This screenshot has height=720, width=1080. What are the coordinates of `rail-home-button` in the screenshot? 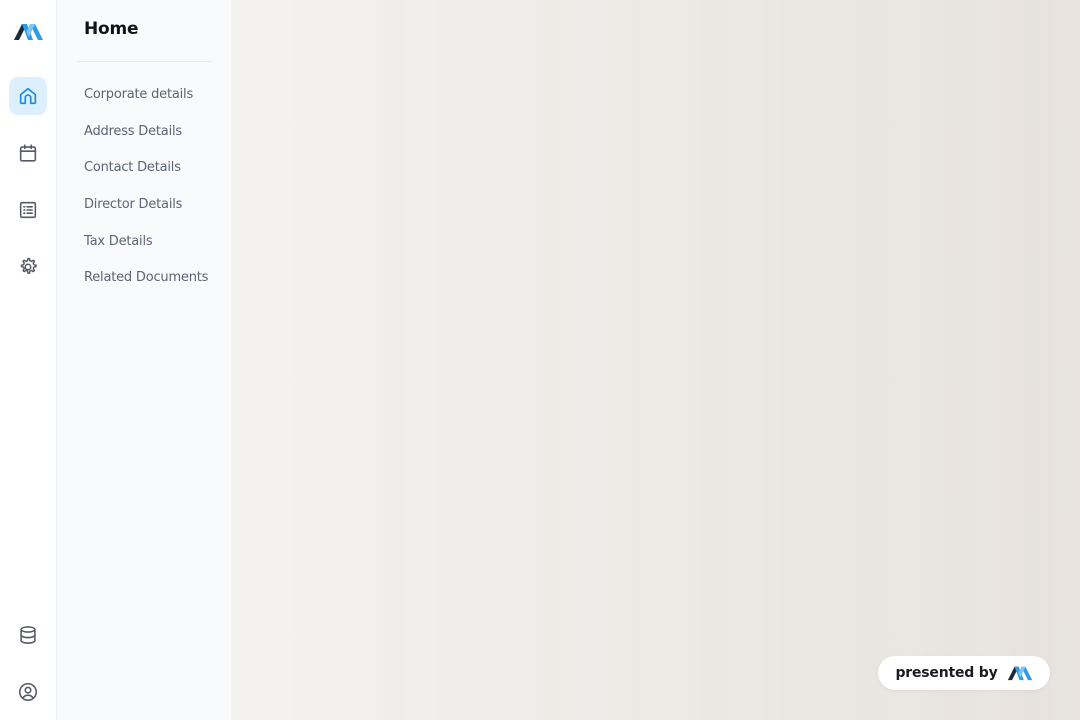 It's located at (28, 96).